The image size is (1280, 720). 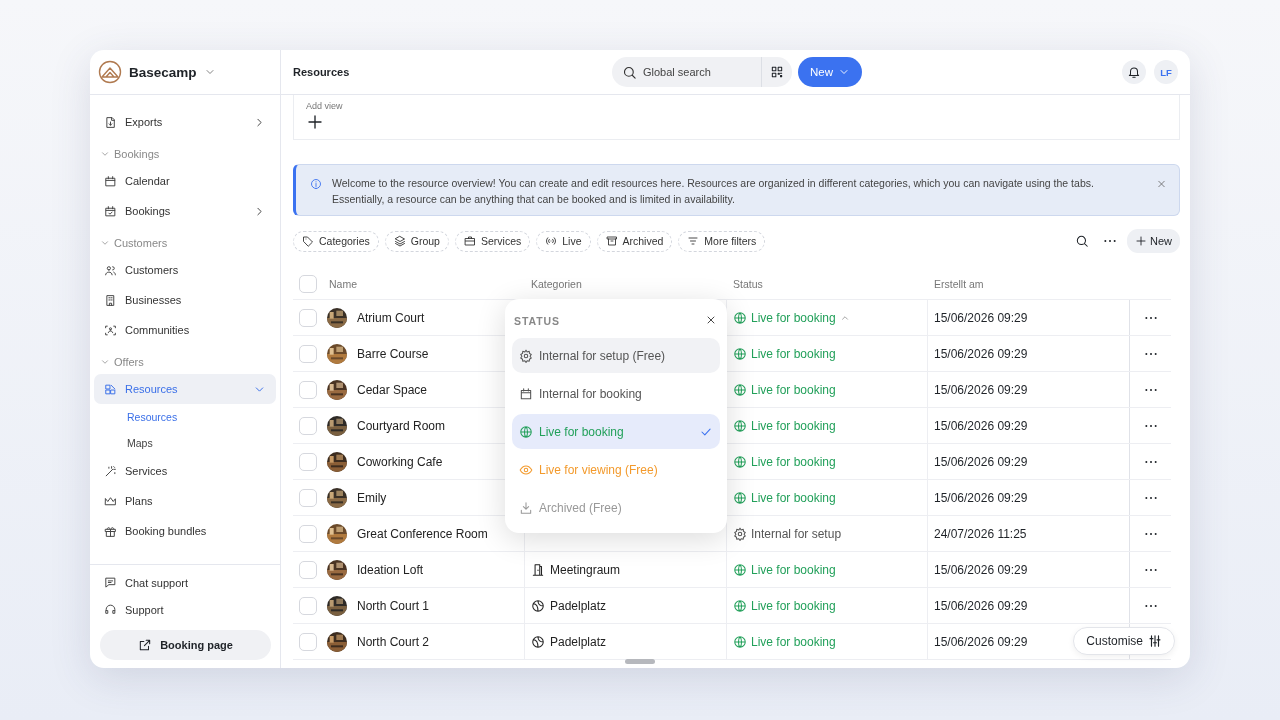 What do you see at coordinates (401, 425) in the screenshot?
I see `resource-name: Courtyard Room` at bounding box center [401, 425].